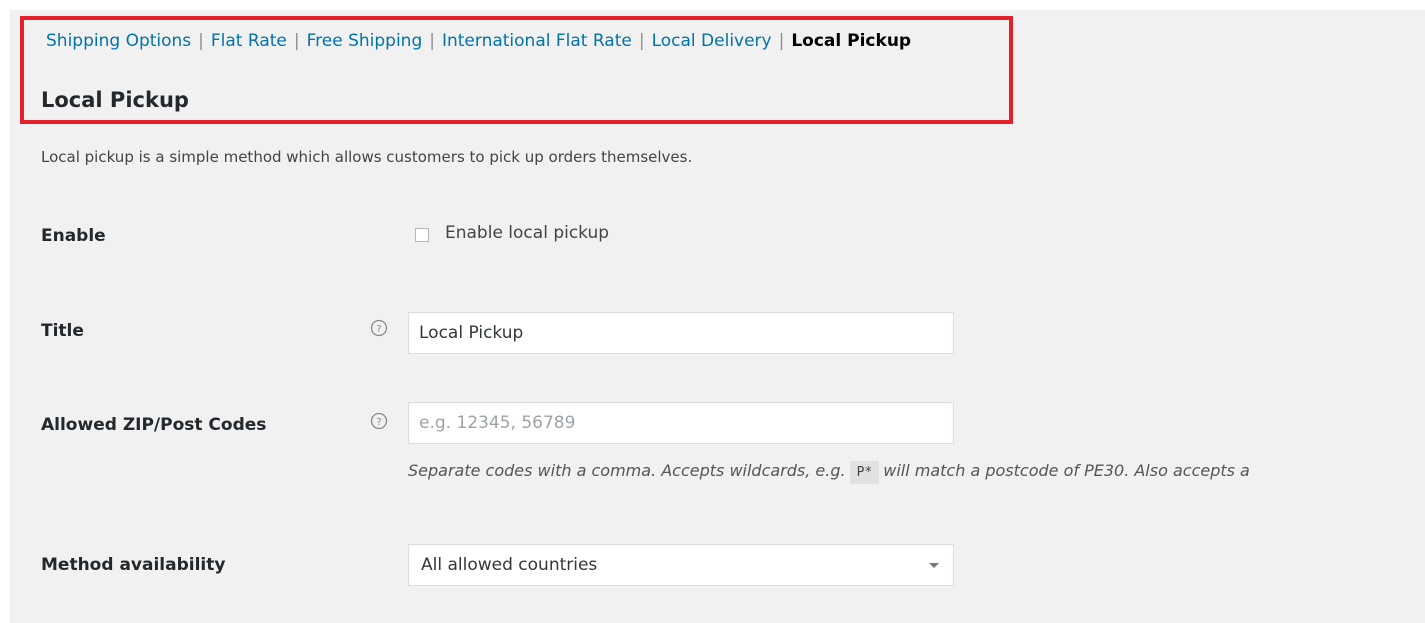 This screenshot has width=1425, height=623. Describe the element at coordinates (851, 41) in the screenshot. I see `subnav-item-local-pickup: Local Pickup` at that location.